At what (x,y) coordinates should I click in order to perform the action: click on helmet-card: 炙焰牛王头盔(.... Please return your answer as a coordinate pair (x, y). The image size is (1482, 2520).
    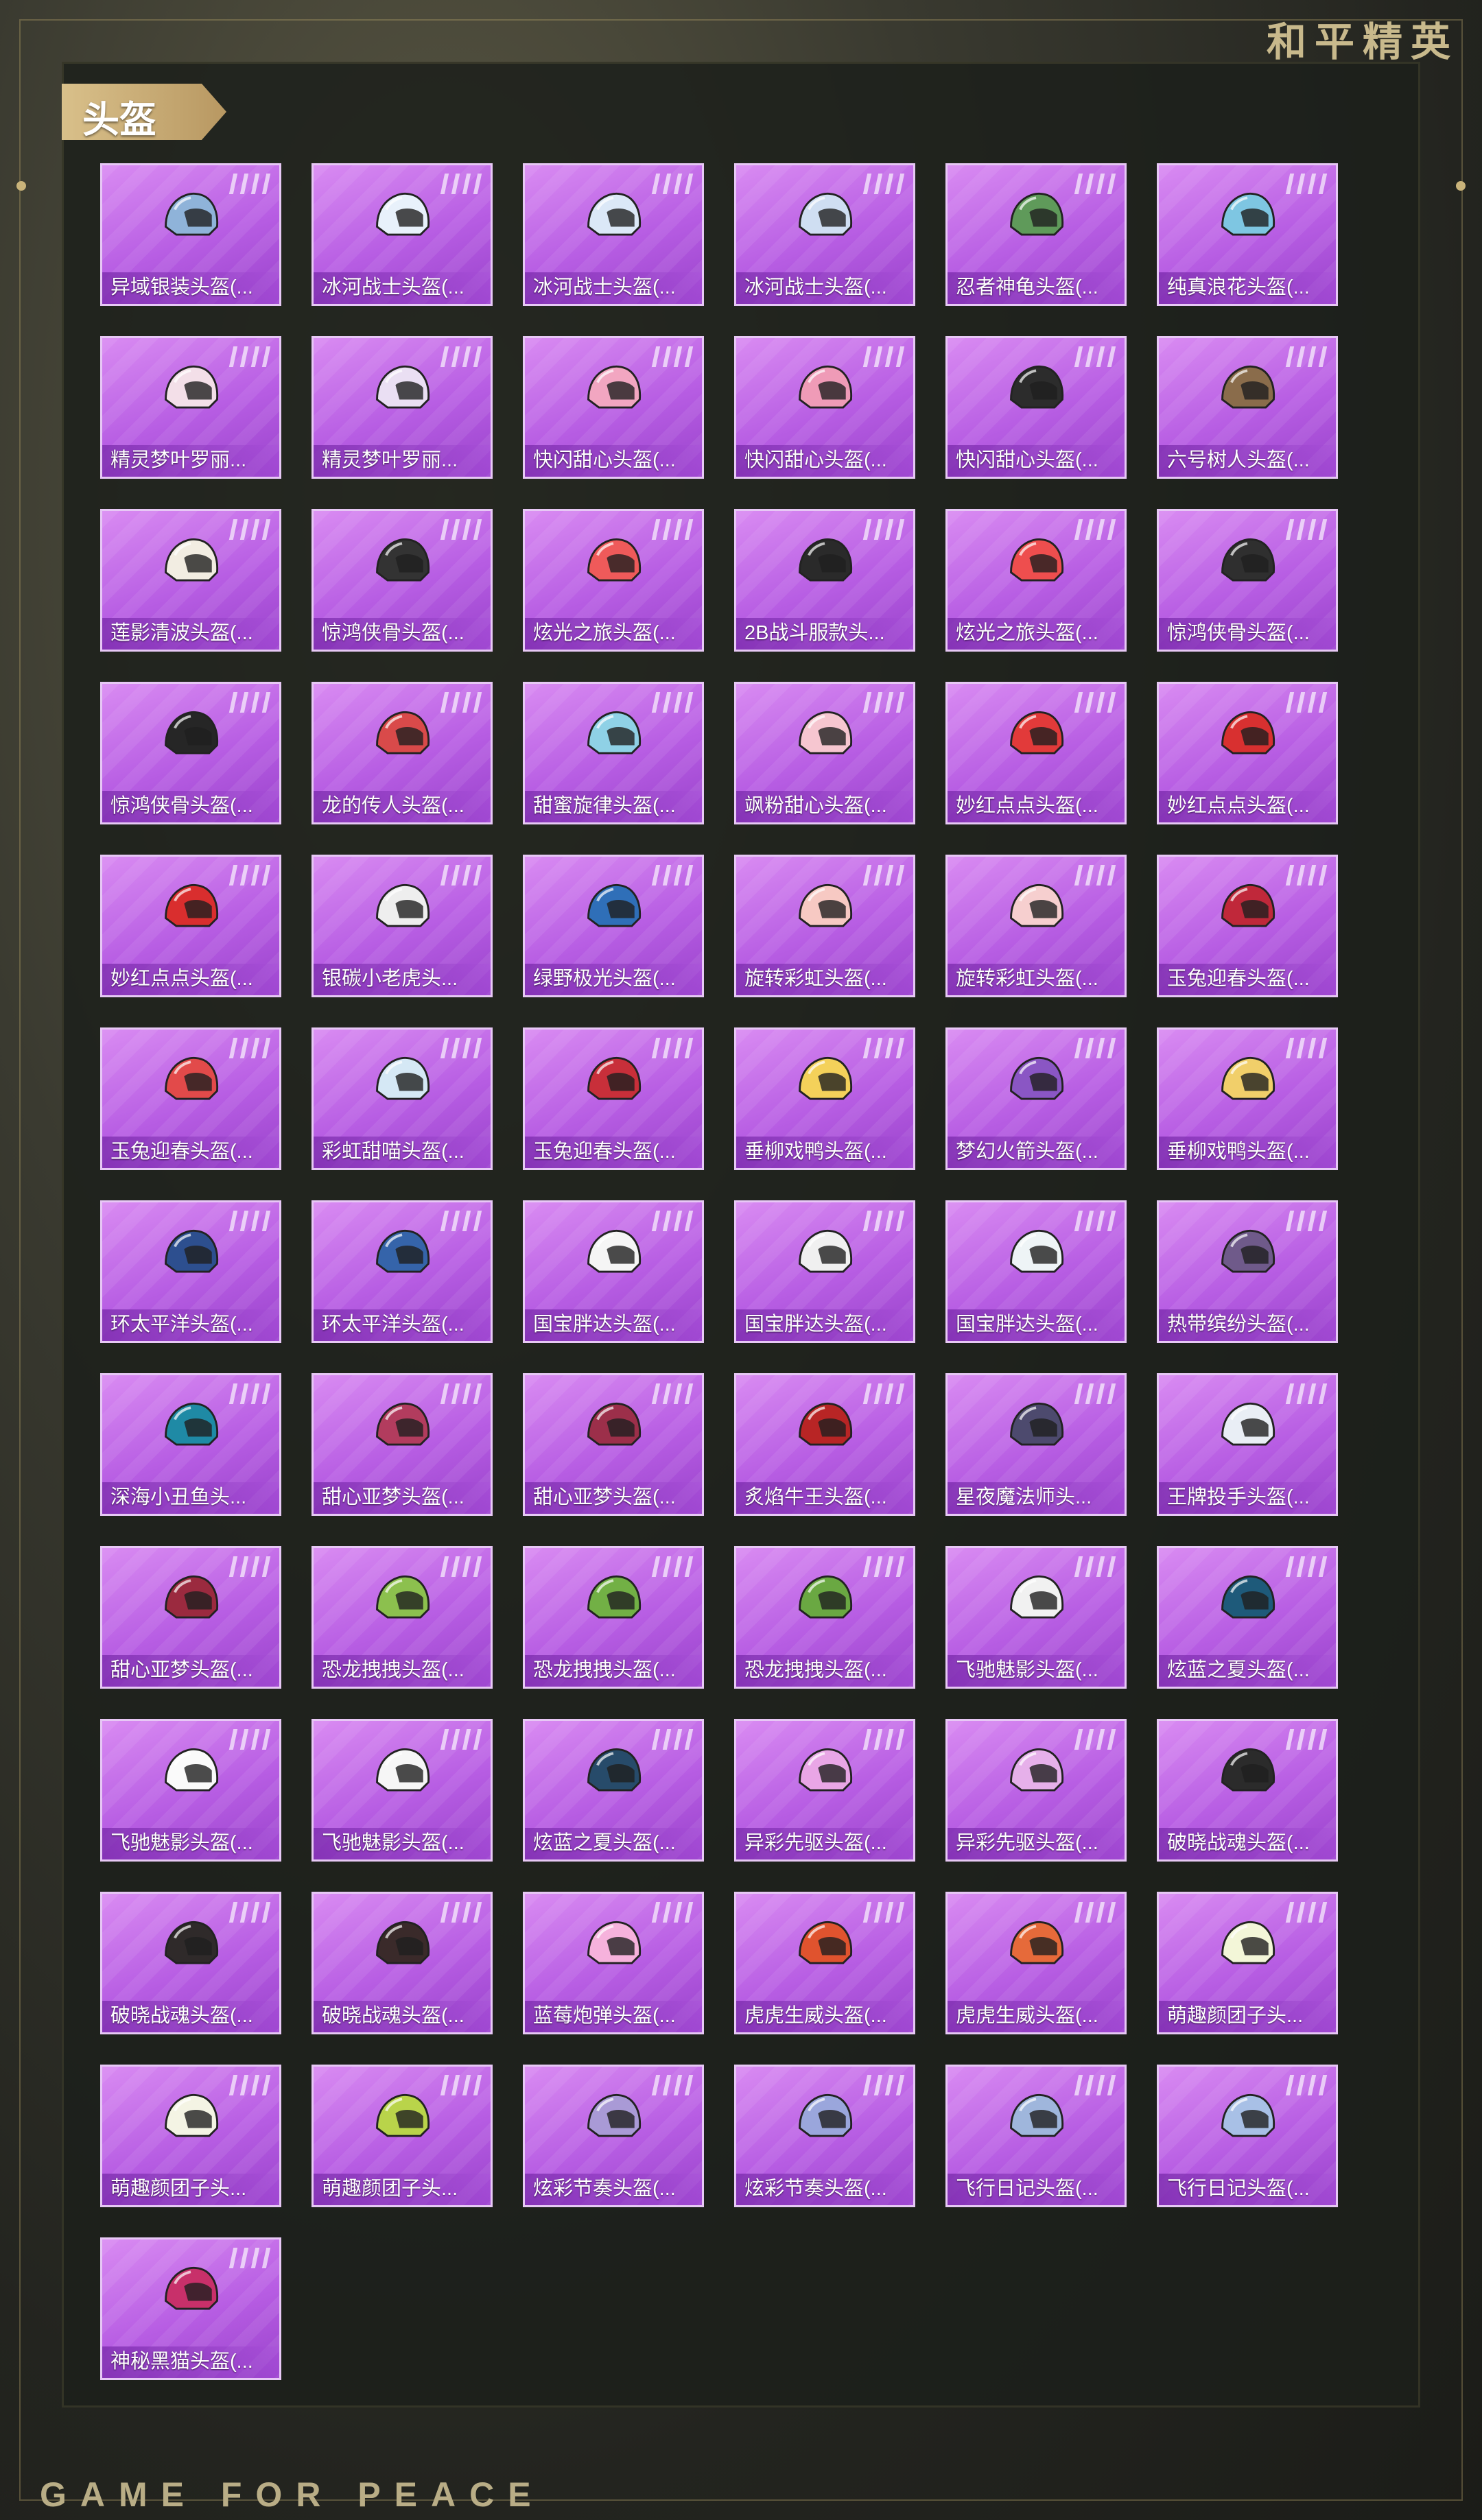
    Looking at the image, I should click on (824, 1444).